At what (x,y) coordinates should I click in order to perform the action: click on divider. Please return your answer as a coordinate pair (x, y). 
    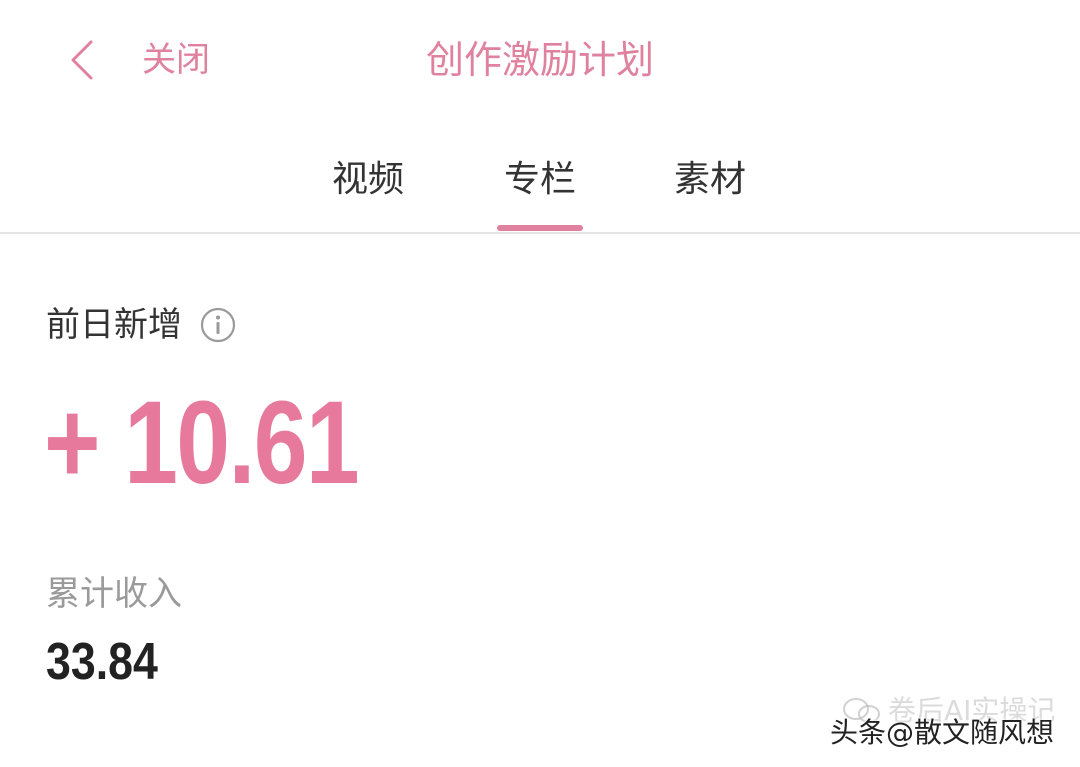
    Looking at the image, I should click on (540, 233).